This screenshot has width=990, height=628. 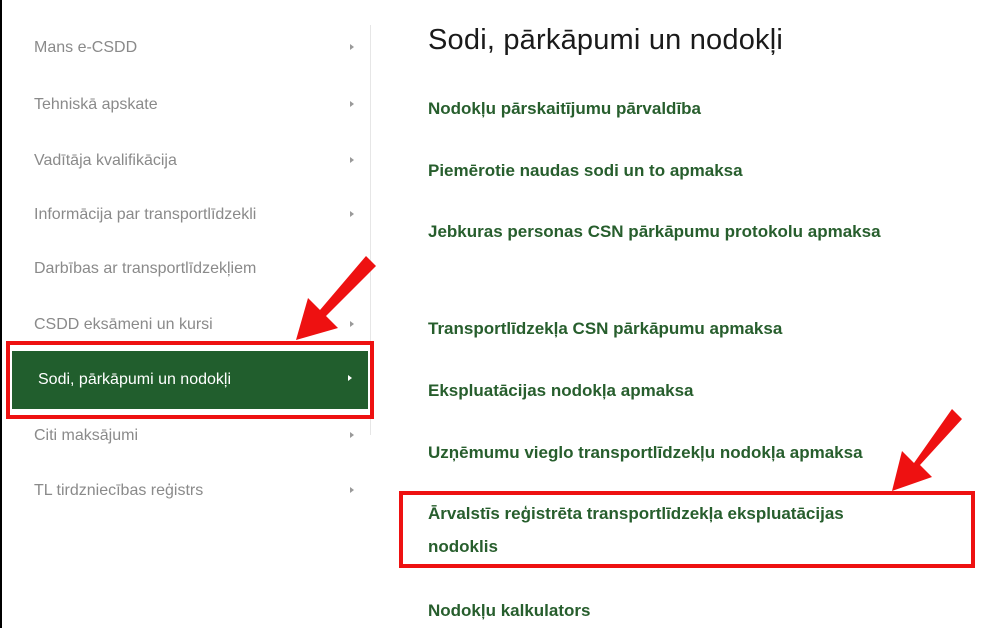 I want to click on sidebar-item-vaditaja-kvalifikacija: Vadītāja kvalifikācija, so click(x=189, y=161).